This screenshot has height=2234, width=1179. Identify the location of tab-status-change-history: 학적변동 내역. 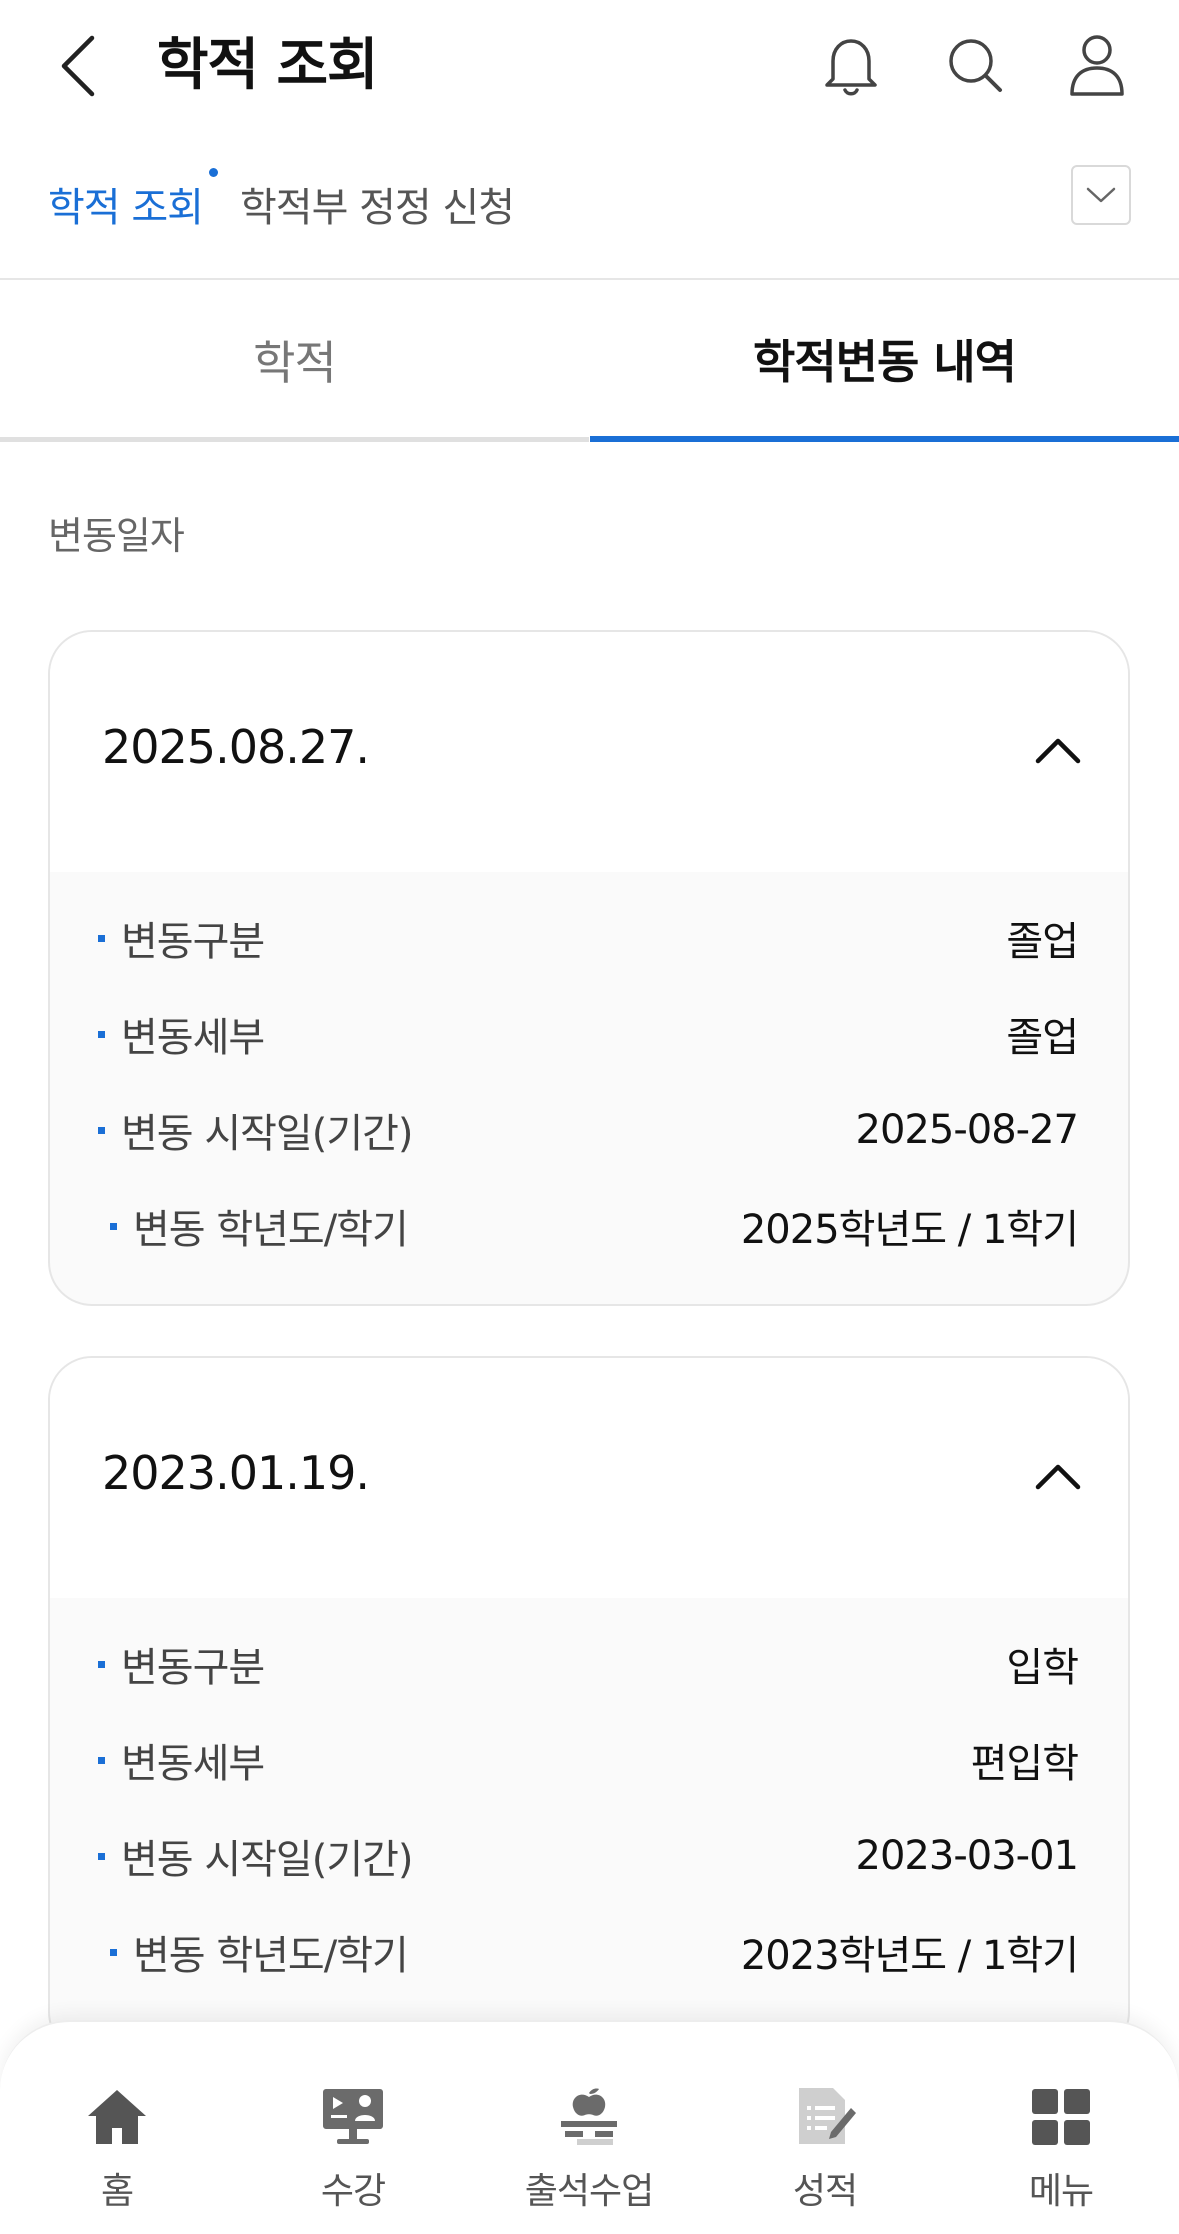
(884, 362).